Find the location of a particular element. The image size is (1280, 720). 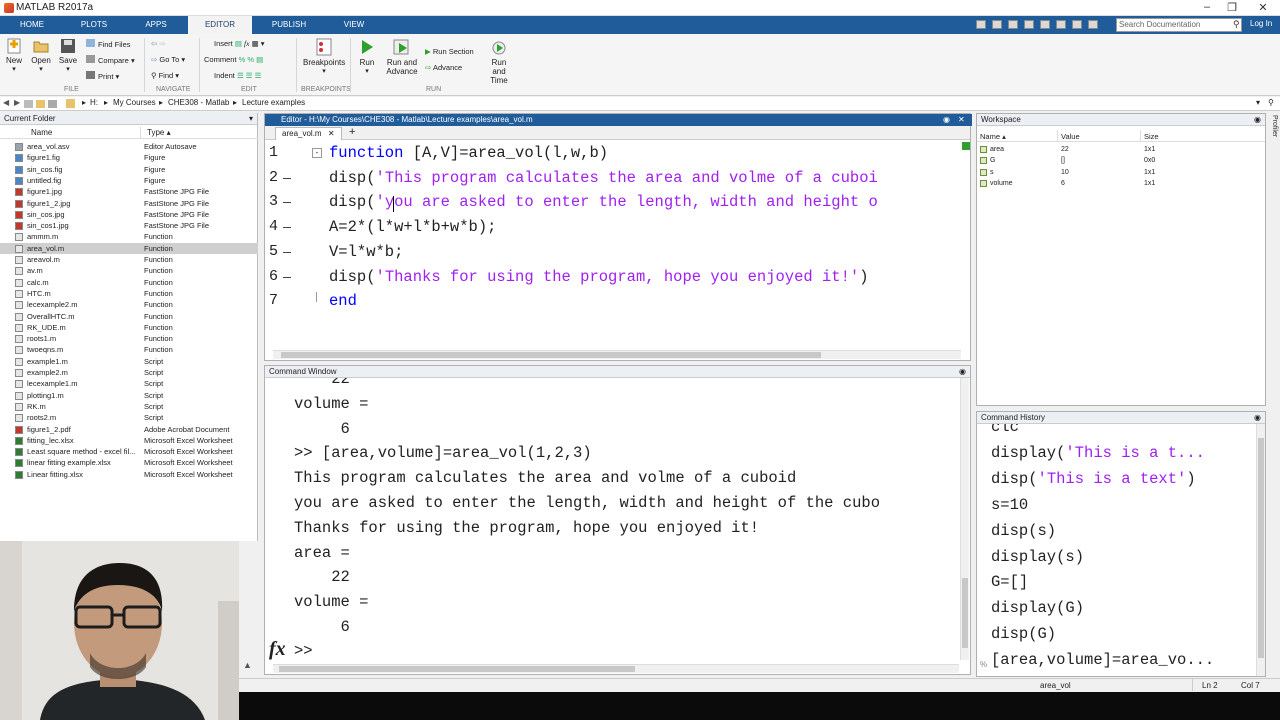

editor-close-icon: ✕ is located at coordinates (961, 120).